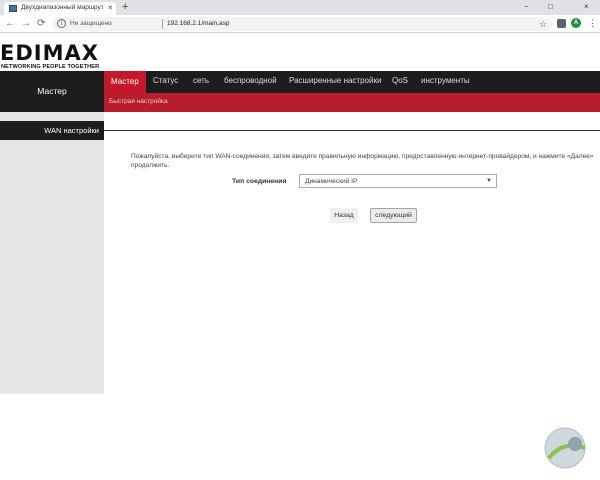  Describe the element at coordinates (400, 81) in the screenshot. I see `nav-item-qos: QoS` at that location.